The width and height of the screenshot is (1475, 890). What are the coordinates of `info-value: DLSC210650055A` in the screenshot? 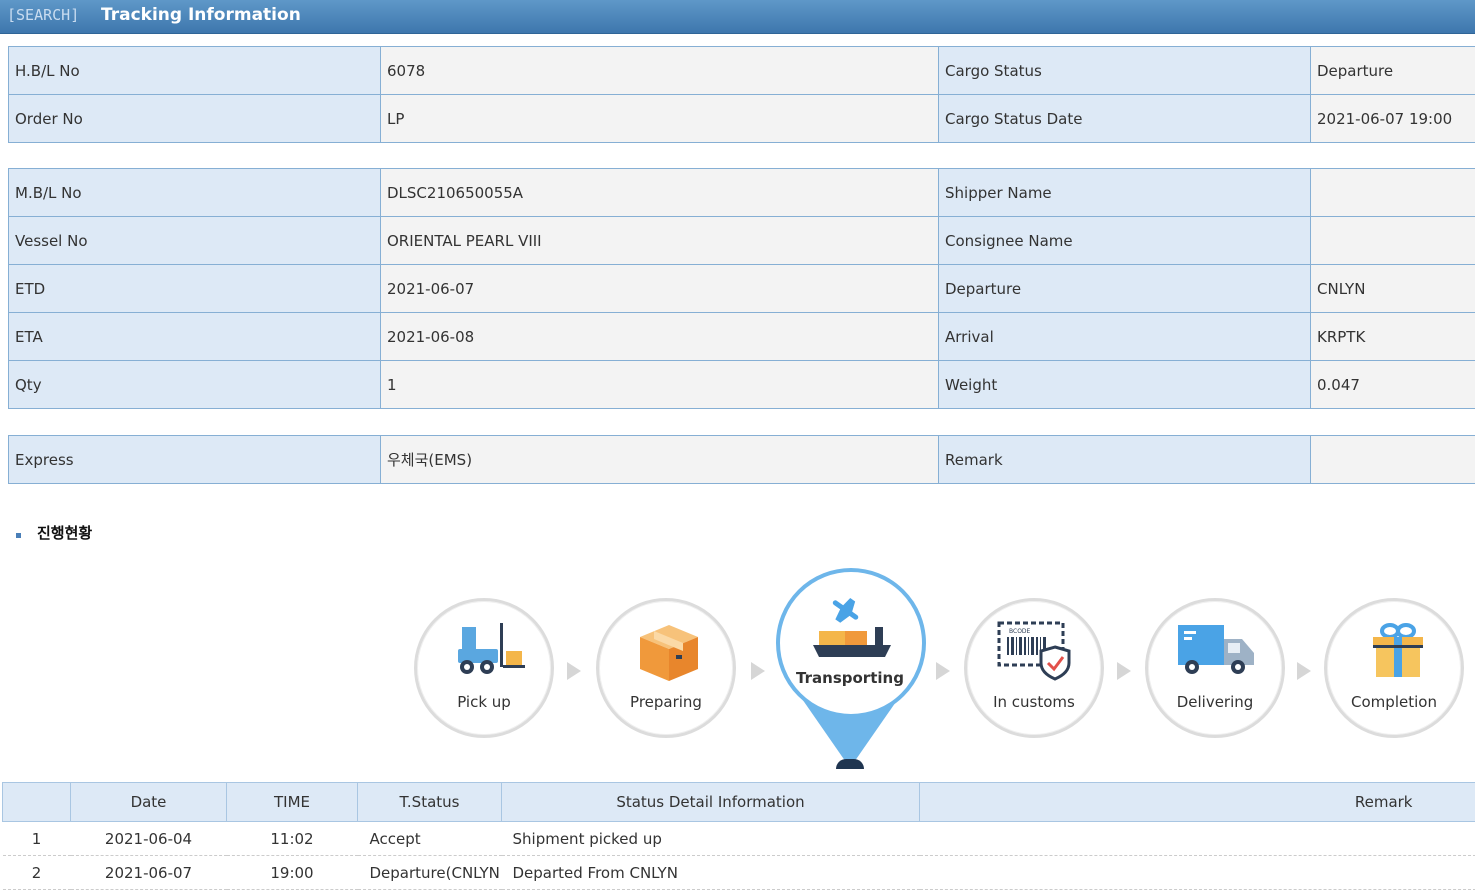 It's located at (660, 193).